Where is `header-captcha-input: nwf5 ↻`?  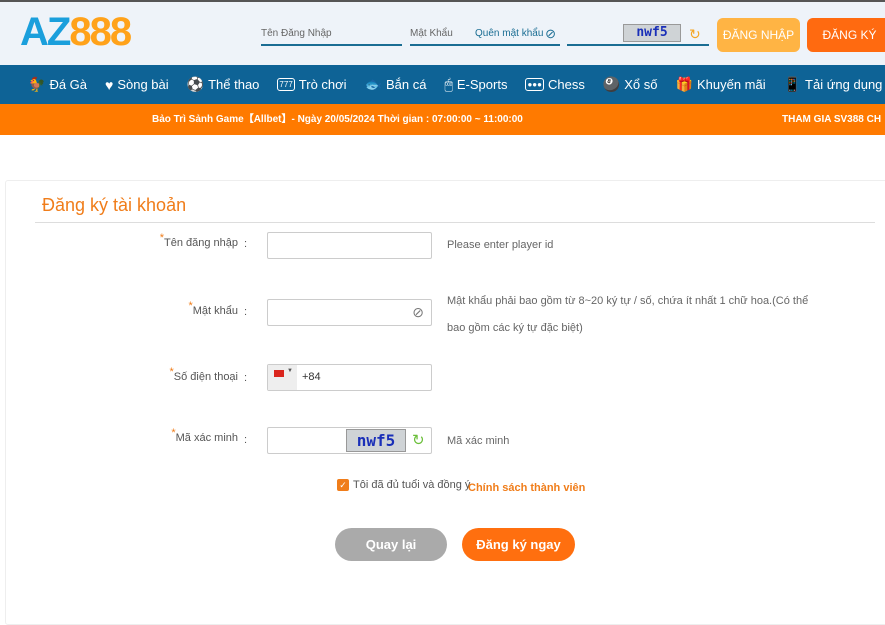 header-captcha-input: nwf5 ↻ is located at coordinates (638, 35).